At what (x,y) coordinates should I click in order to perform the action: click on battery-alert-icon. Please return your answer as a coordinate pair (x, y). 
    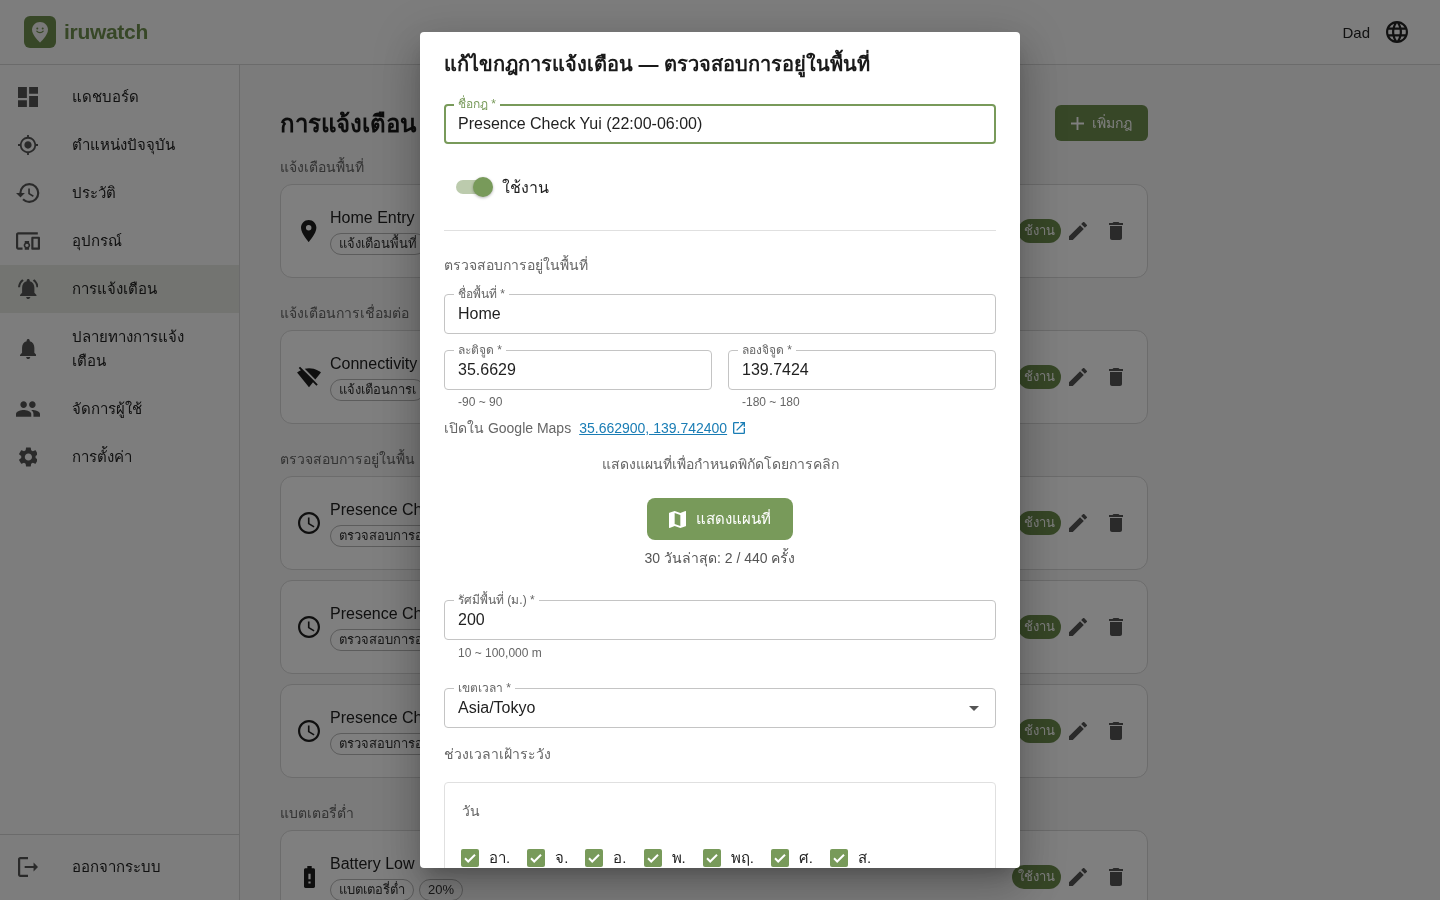
    Looking at the image, I should click on (309, 877).